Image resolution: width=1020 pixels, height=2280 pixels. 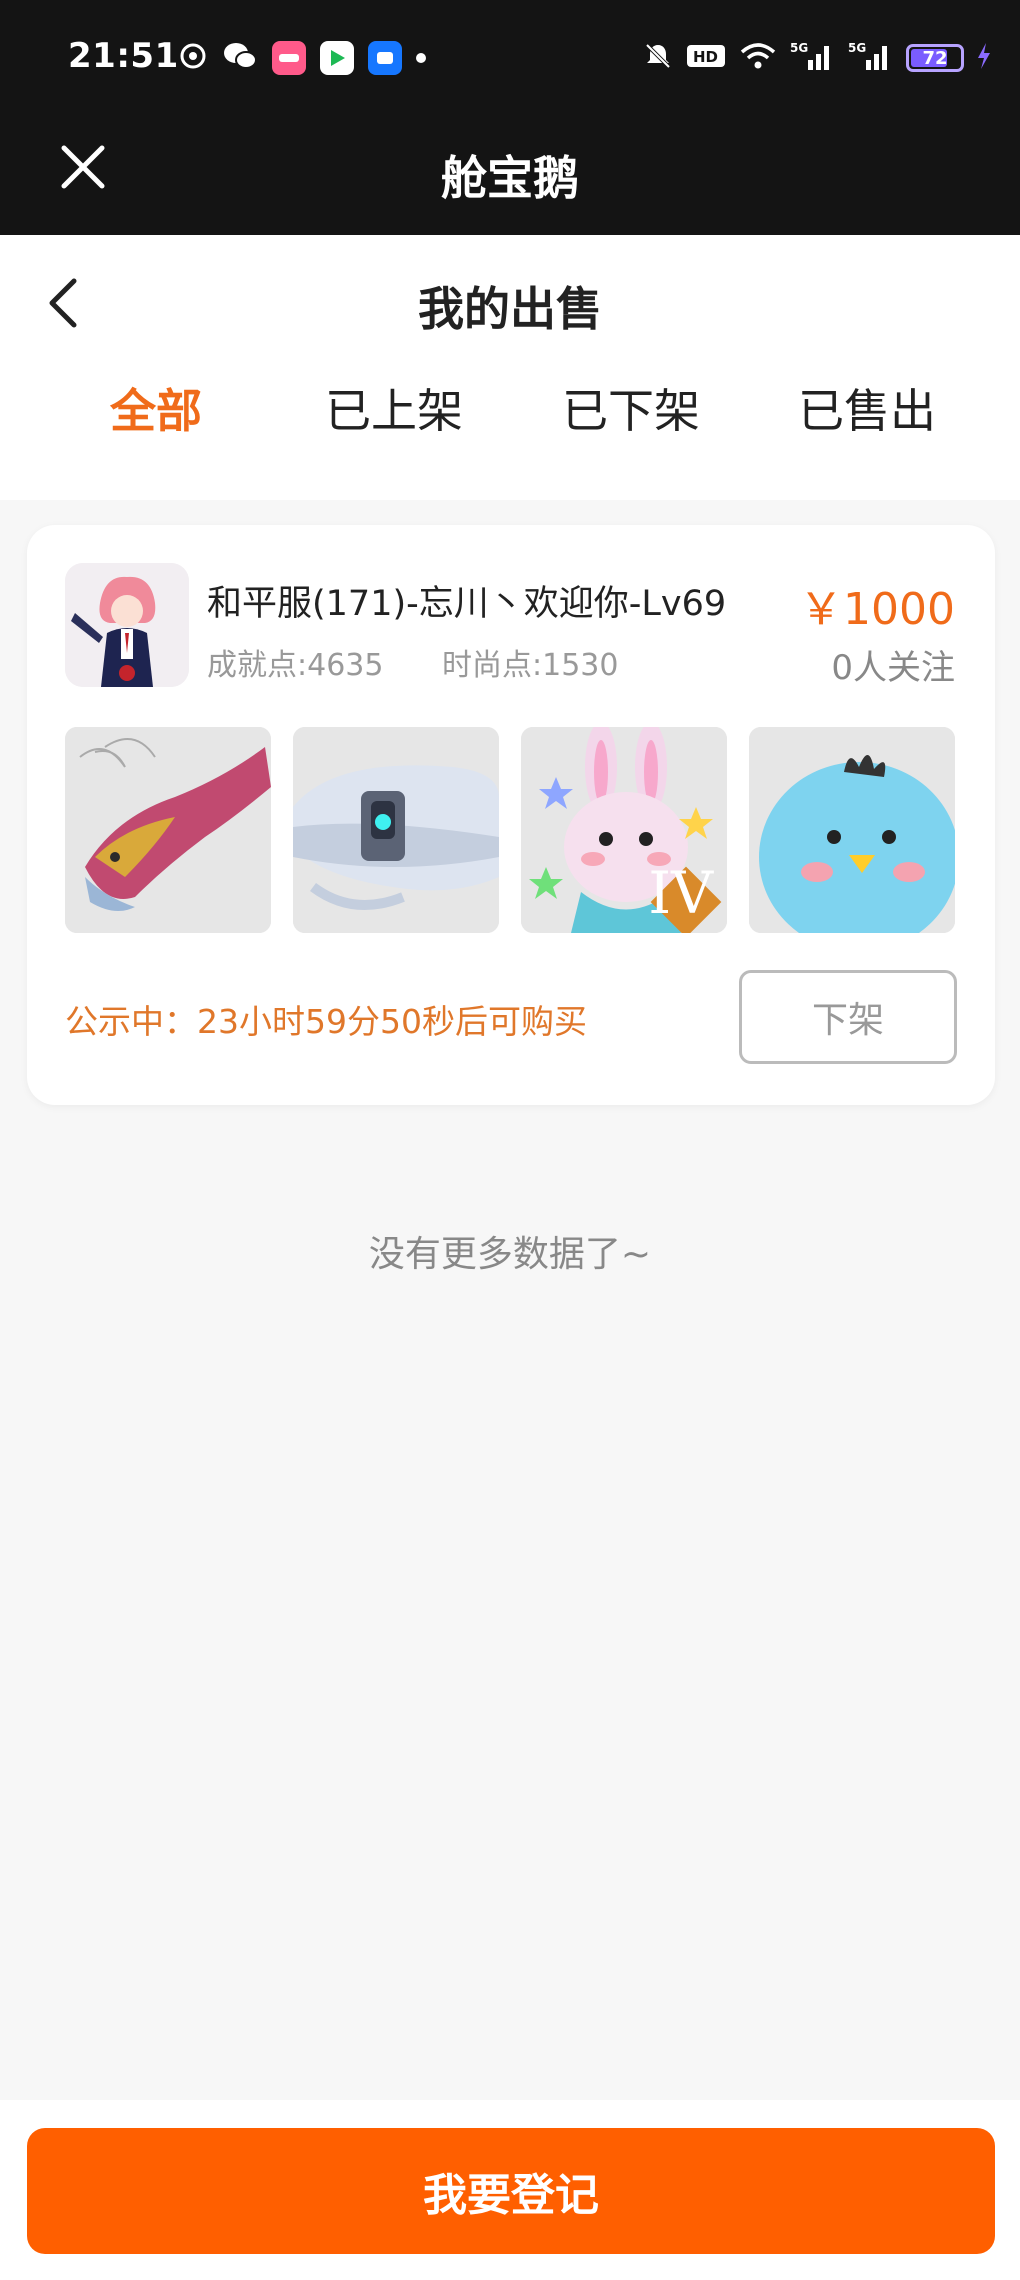 What do you see at coordinates (852, 830) in the screenshot?
I see `bird-pet-thumb` at bounding box center [852, 830].